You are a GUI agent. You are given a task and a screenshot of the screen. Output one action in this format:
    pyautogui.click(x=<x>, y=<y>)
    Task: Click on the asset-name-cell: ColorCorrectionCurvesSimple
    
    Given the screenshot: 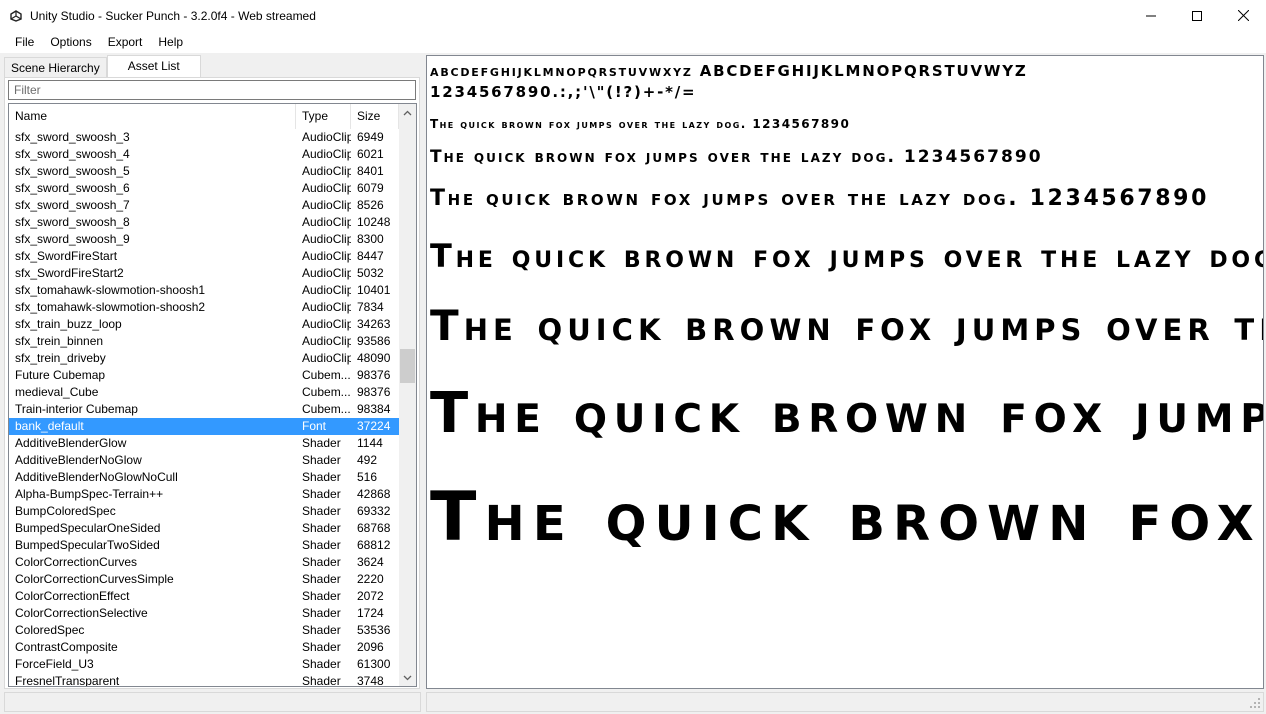 What is the action you would take?
    pyautogui.click(x=94, y=579)
    